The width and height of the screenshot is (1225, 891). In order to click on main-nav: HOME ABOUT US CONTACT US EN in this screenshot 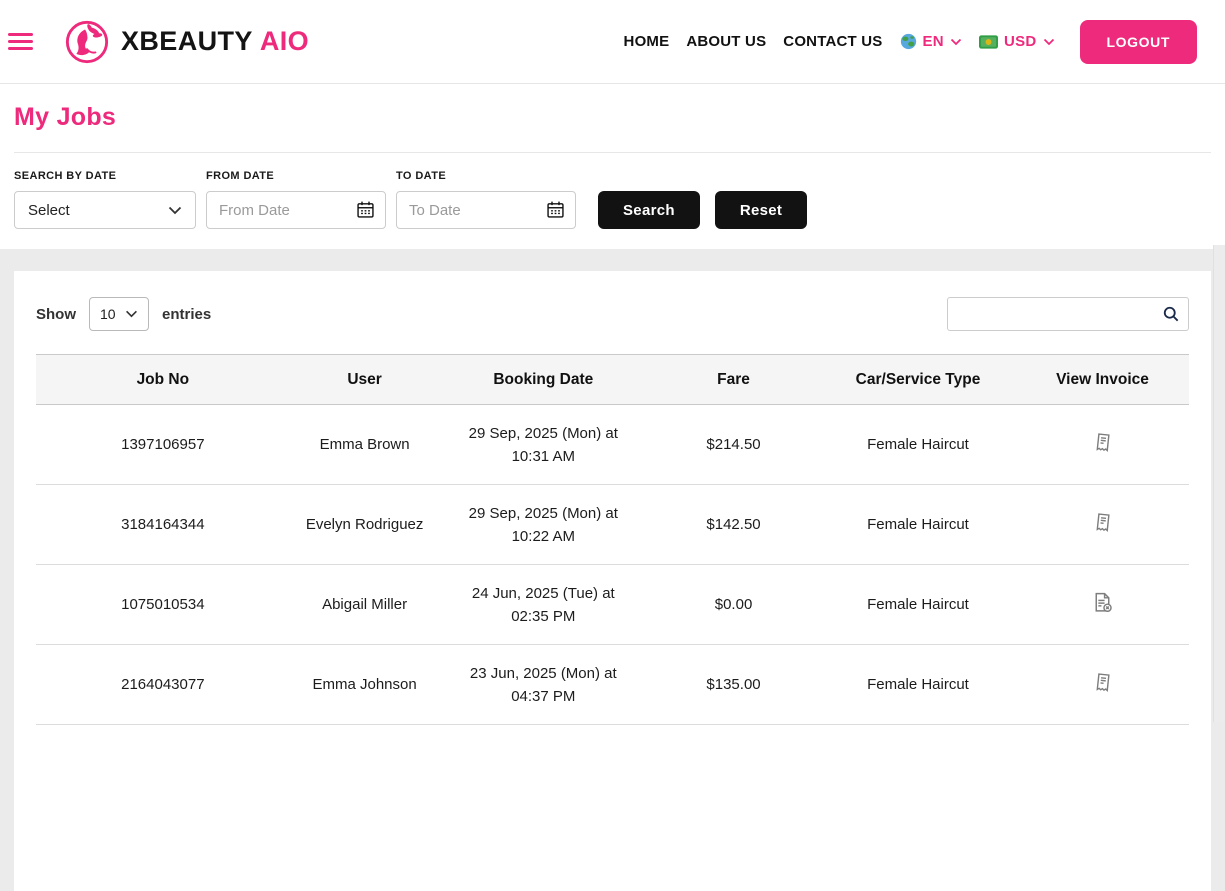, I will do `click(910, 42)`.